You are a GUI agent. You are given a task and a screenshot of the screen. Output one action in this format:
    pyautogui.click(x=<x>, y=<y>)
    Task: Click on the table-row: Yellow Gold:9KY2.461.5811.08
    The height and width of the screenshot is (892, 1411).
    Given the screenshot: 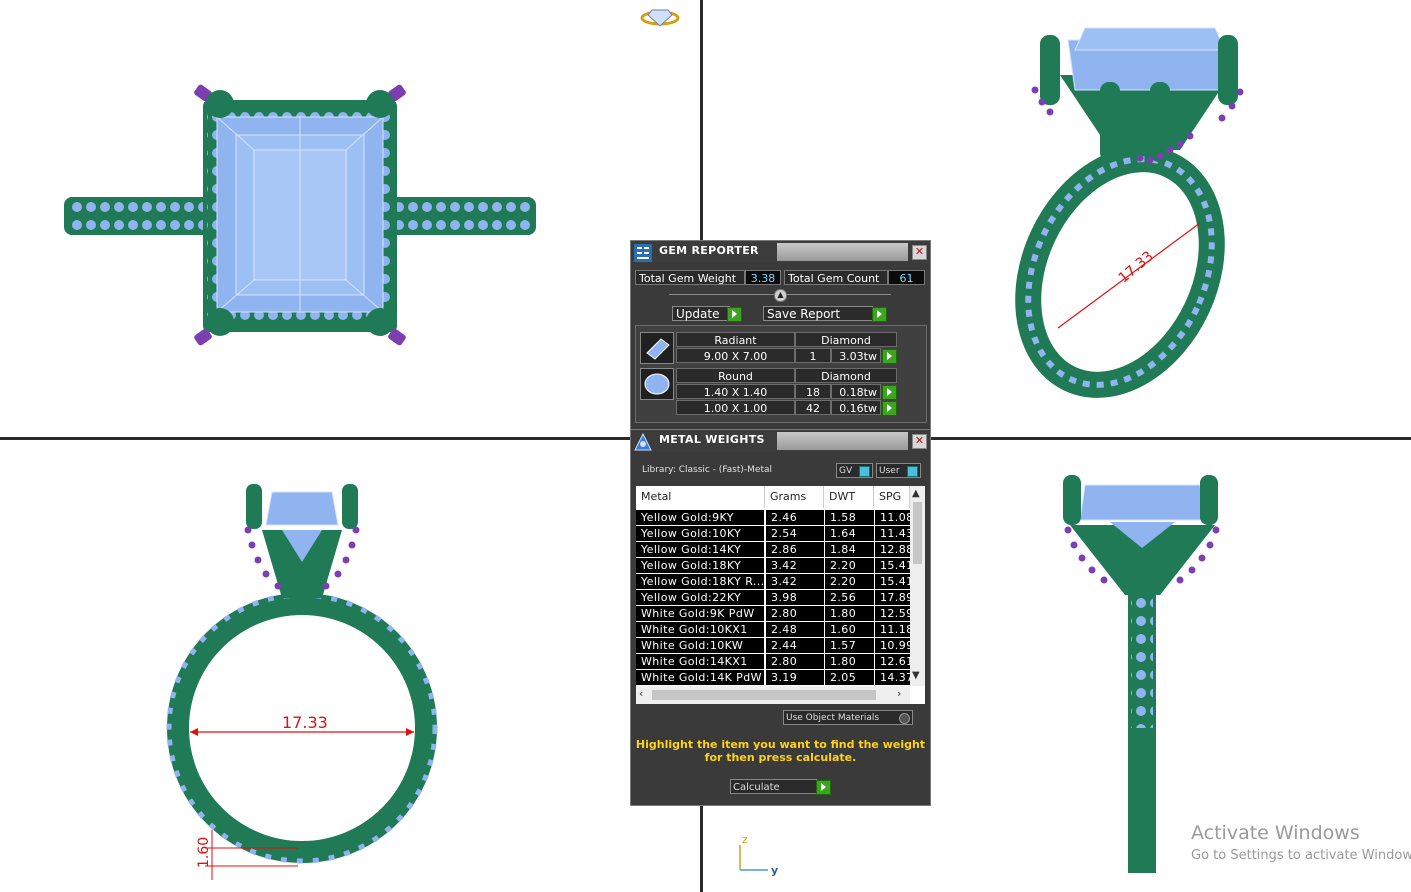 What is the action you would take?
    pyautogui.click(x=773, y=518)
    